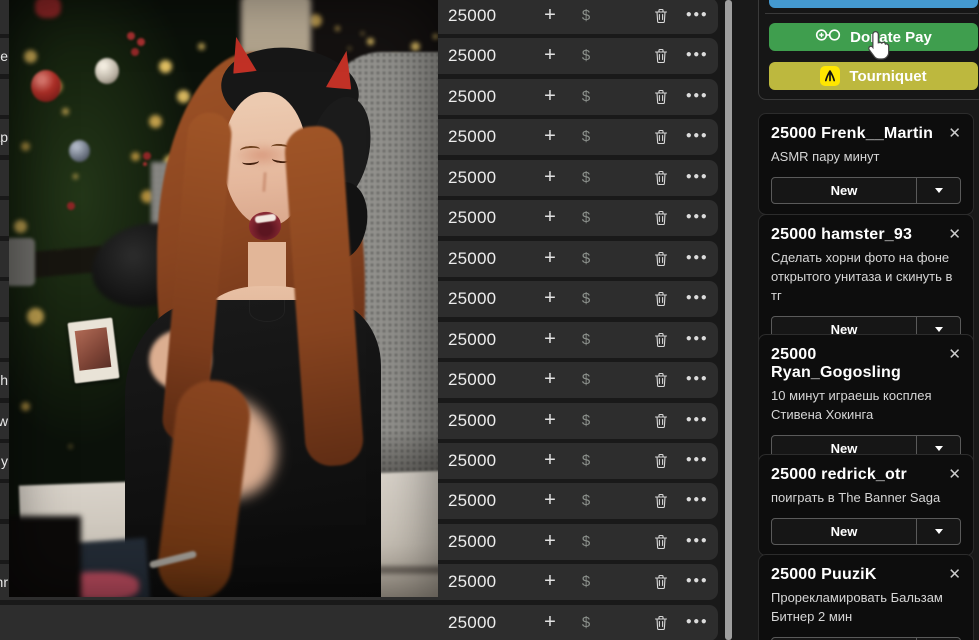 Image resolution: width=979 pixels, height=640 pixels. Describe the element at coordinates (856, 235) in the screenshot. I see `donation-title: 25000 hamster_93` at that location.